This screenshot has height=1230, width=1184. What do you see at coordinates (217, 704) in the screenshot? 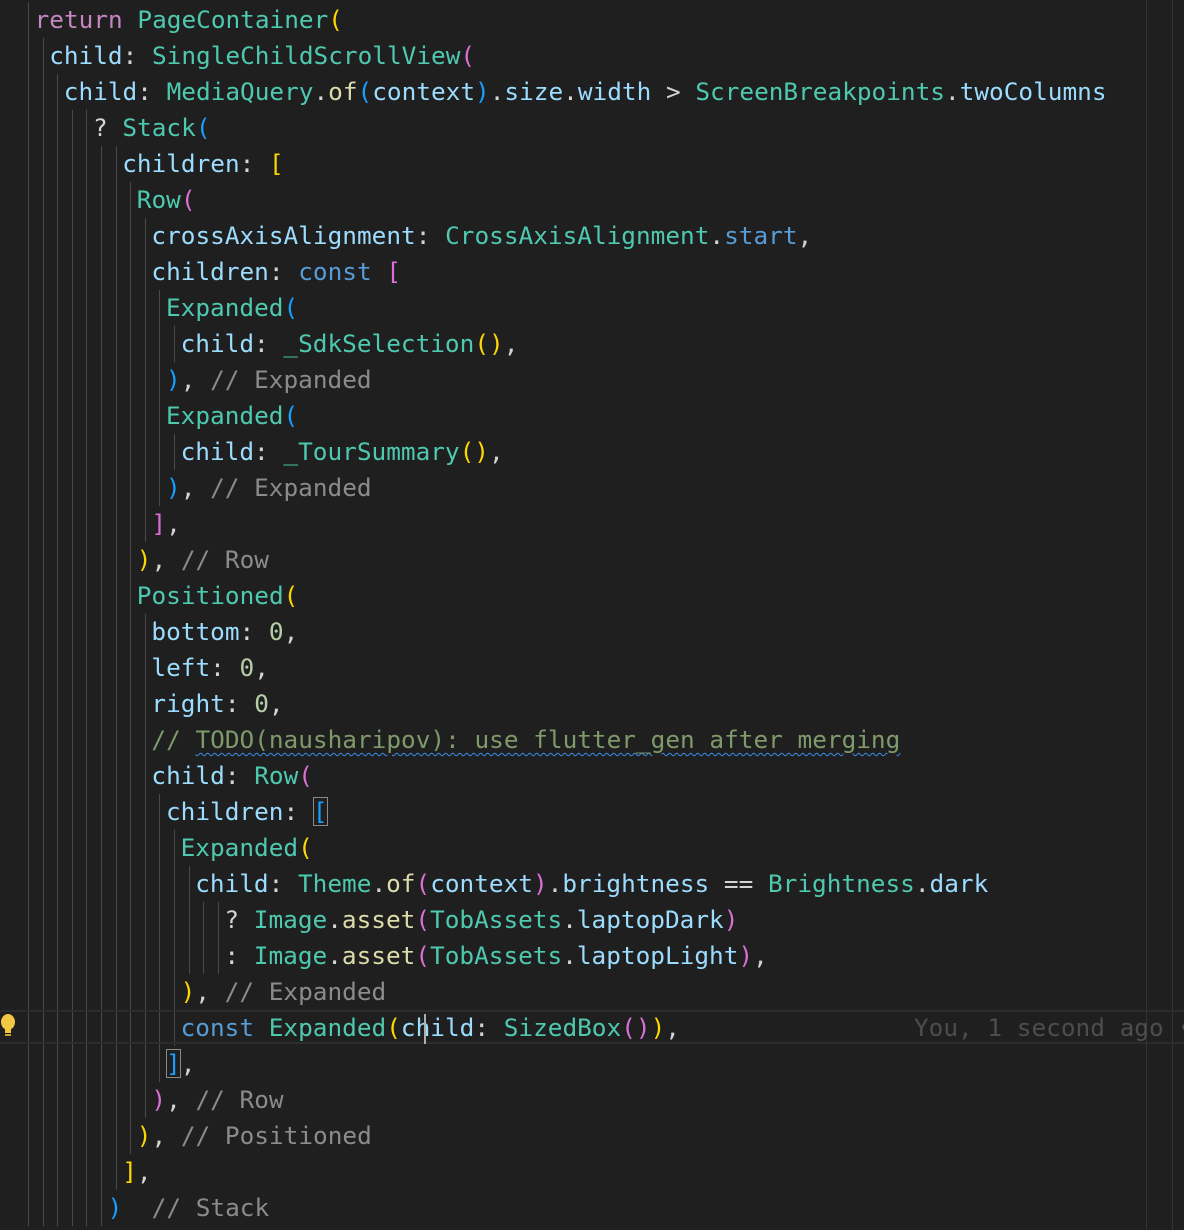
I see `code-line: right: 0,` at bounding box center [217, 704].